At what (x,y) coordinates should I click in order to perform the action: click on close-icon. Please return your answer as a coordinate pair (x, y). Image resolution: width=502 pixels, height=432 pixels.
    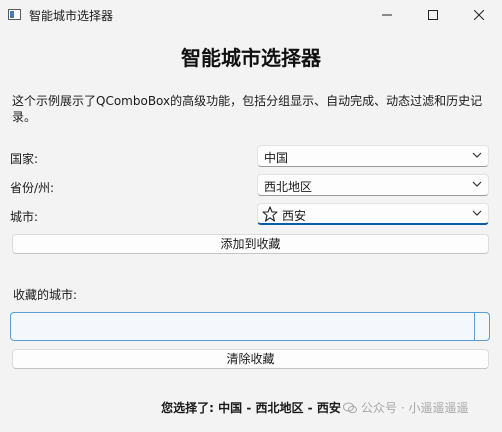
    Looking at the image, I should click on (479, 15).